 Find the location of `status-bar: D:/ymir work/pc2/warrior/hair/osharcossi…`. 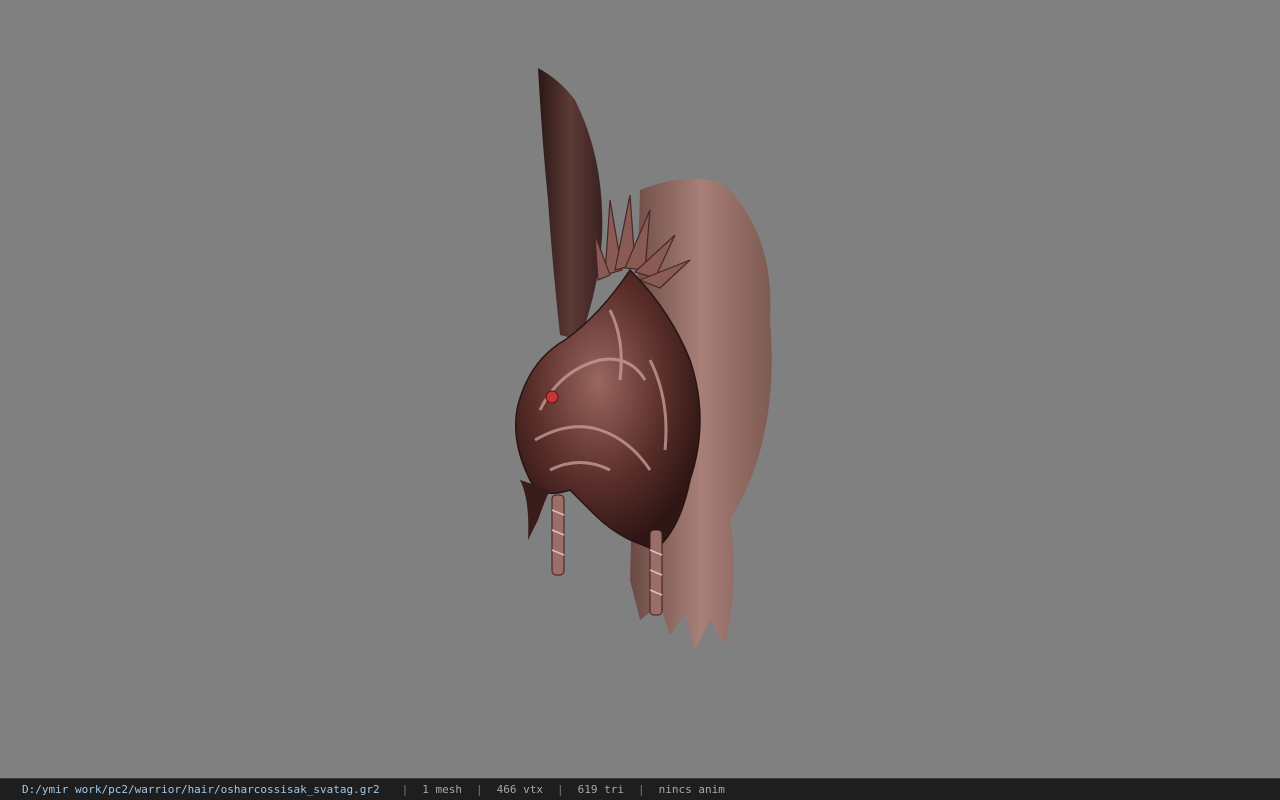

status-bar: D:/ymir work/pc2/warrior/hair/osharcossi… is located at coordinates (640, 789).